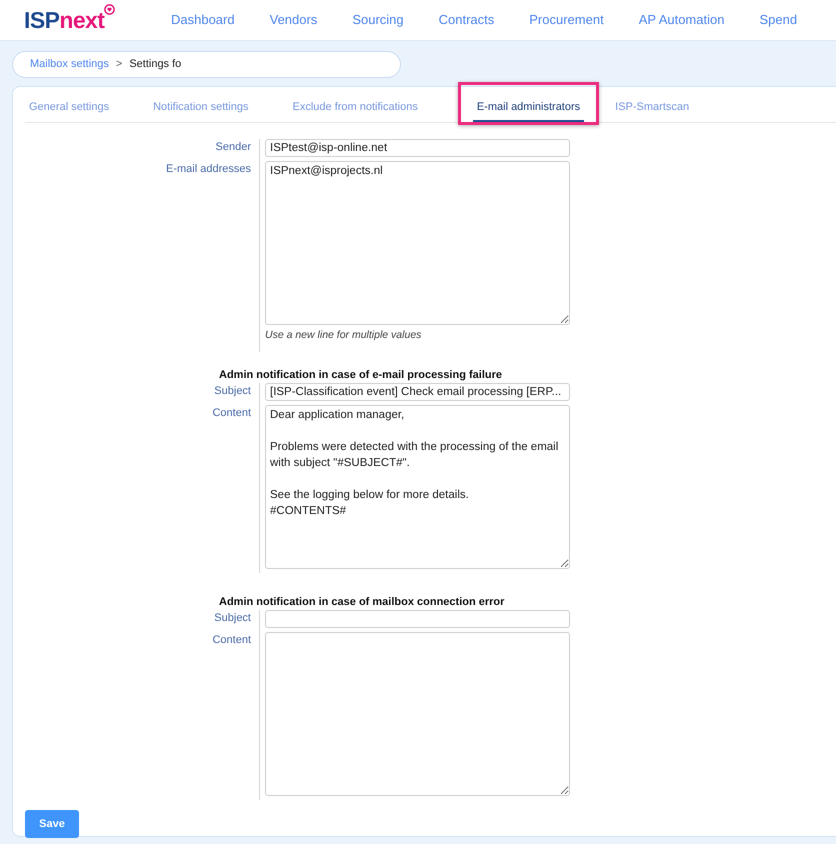 Image resolution: width=836 pixels, height=844 pixels. What do you see at coordinates (566, 20) in the screenshot?
I see `nav-link: Procurement` at bounding box center [566, 20].